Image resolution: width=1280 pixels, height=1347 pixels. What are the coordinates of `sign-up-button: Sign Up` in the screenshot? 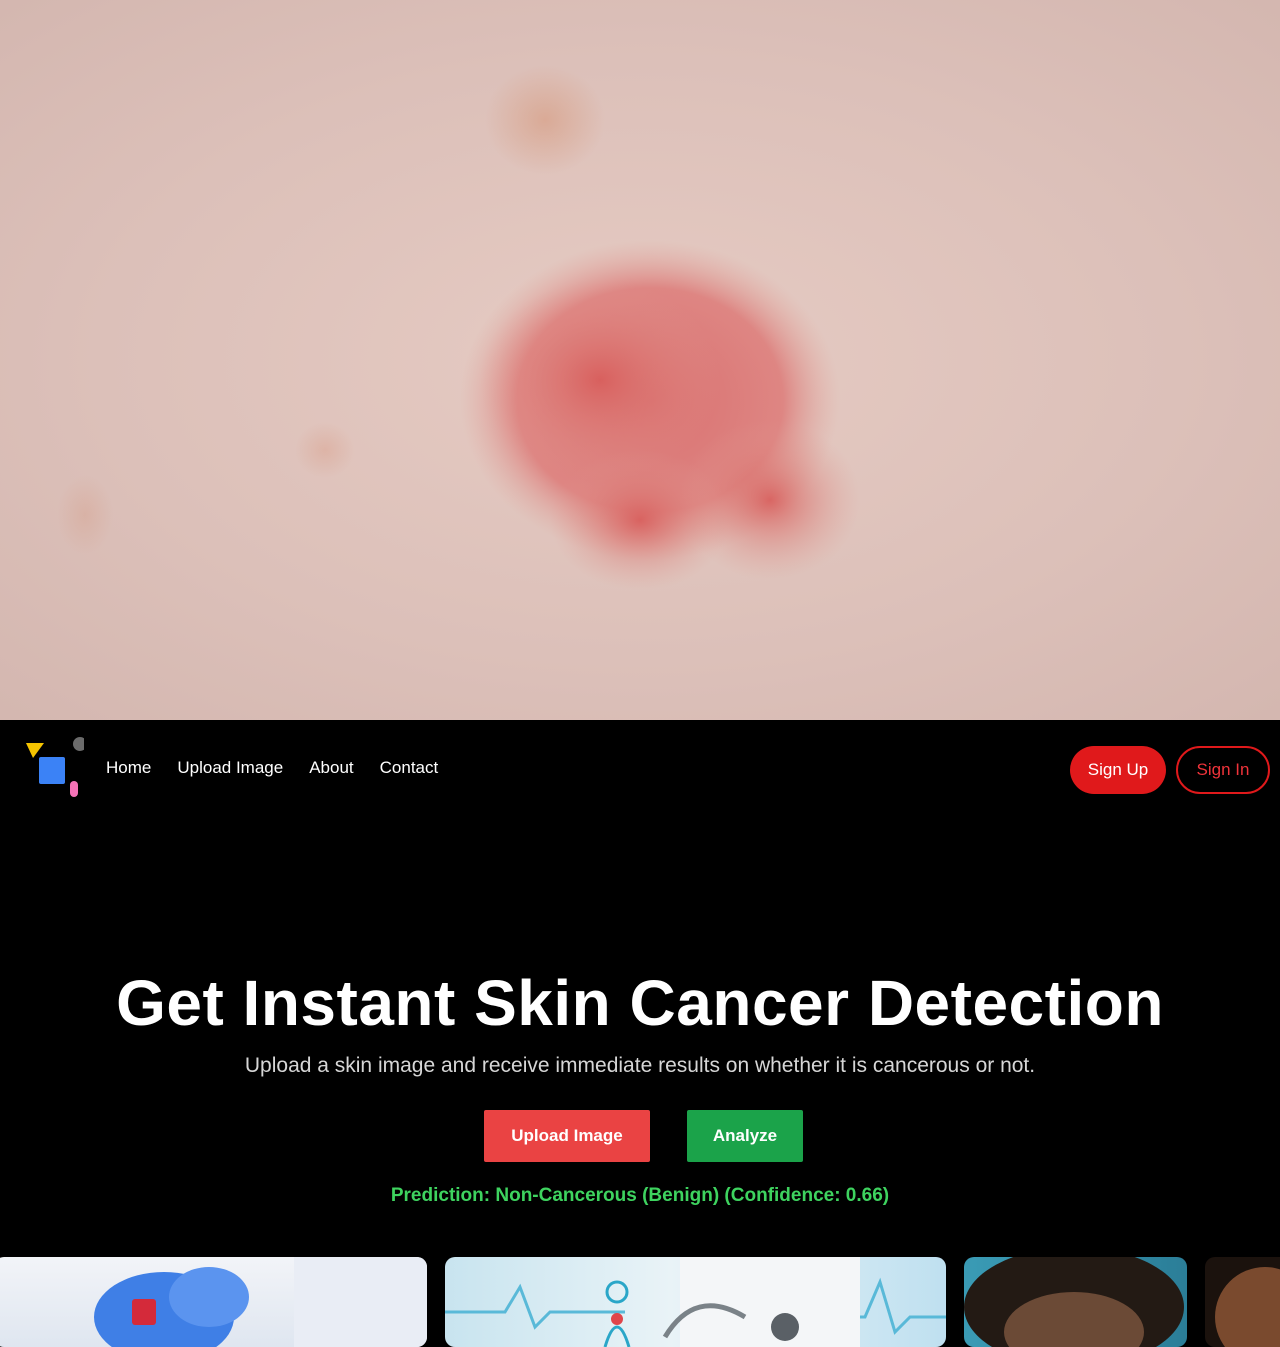 It's located at (1118, 770).